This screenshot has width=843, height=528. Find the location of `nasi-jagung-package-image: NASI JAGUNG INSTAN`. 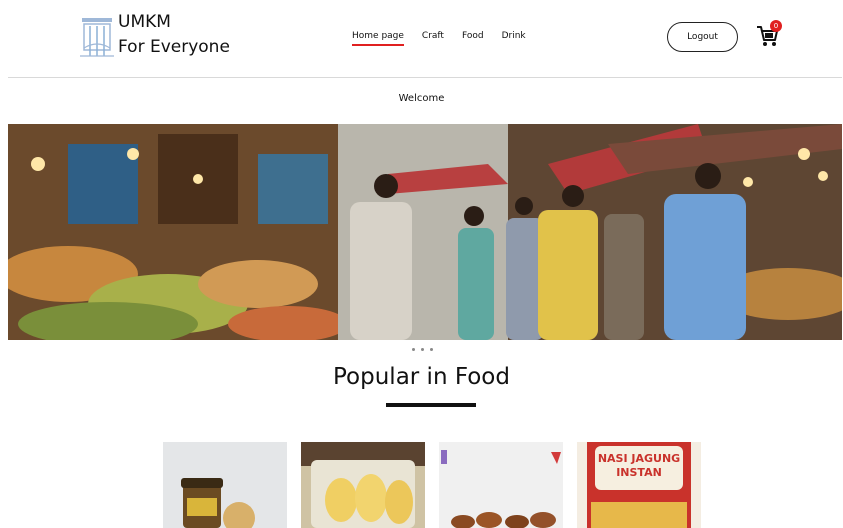

nasi-jagung-package-image: NASI JAGUNG INSTAN is located at coordinates (639, 485).